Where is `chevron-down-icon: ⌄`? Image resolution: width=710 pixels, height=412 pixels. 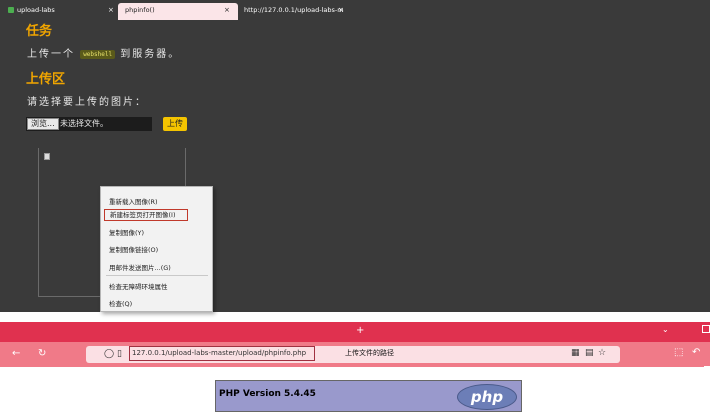
chevron-down-icon: ⌄ is located at coordinates (665, 329).